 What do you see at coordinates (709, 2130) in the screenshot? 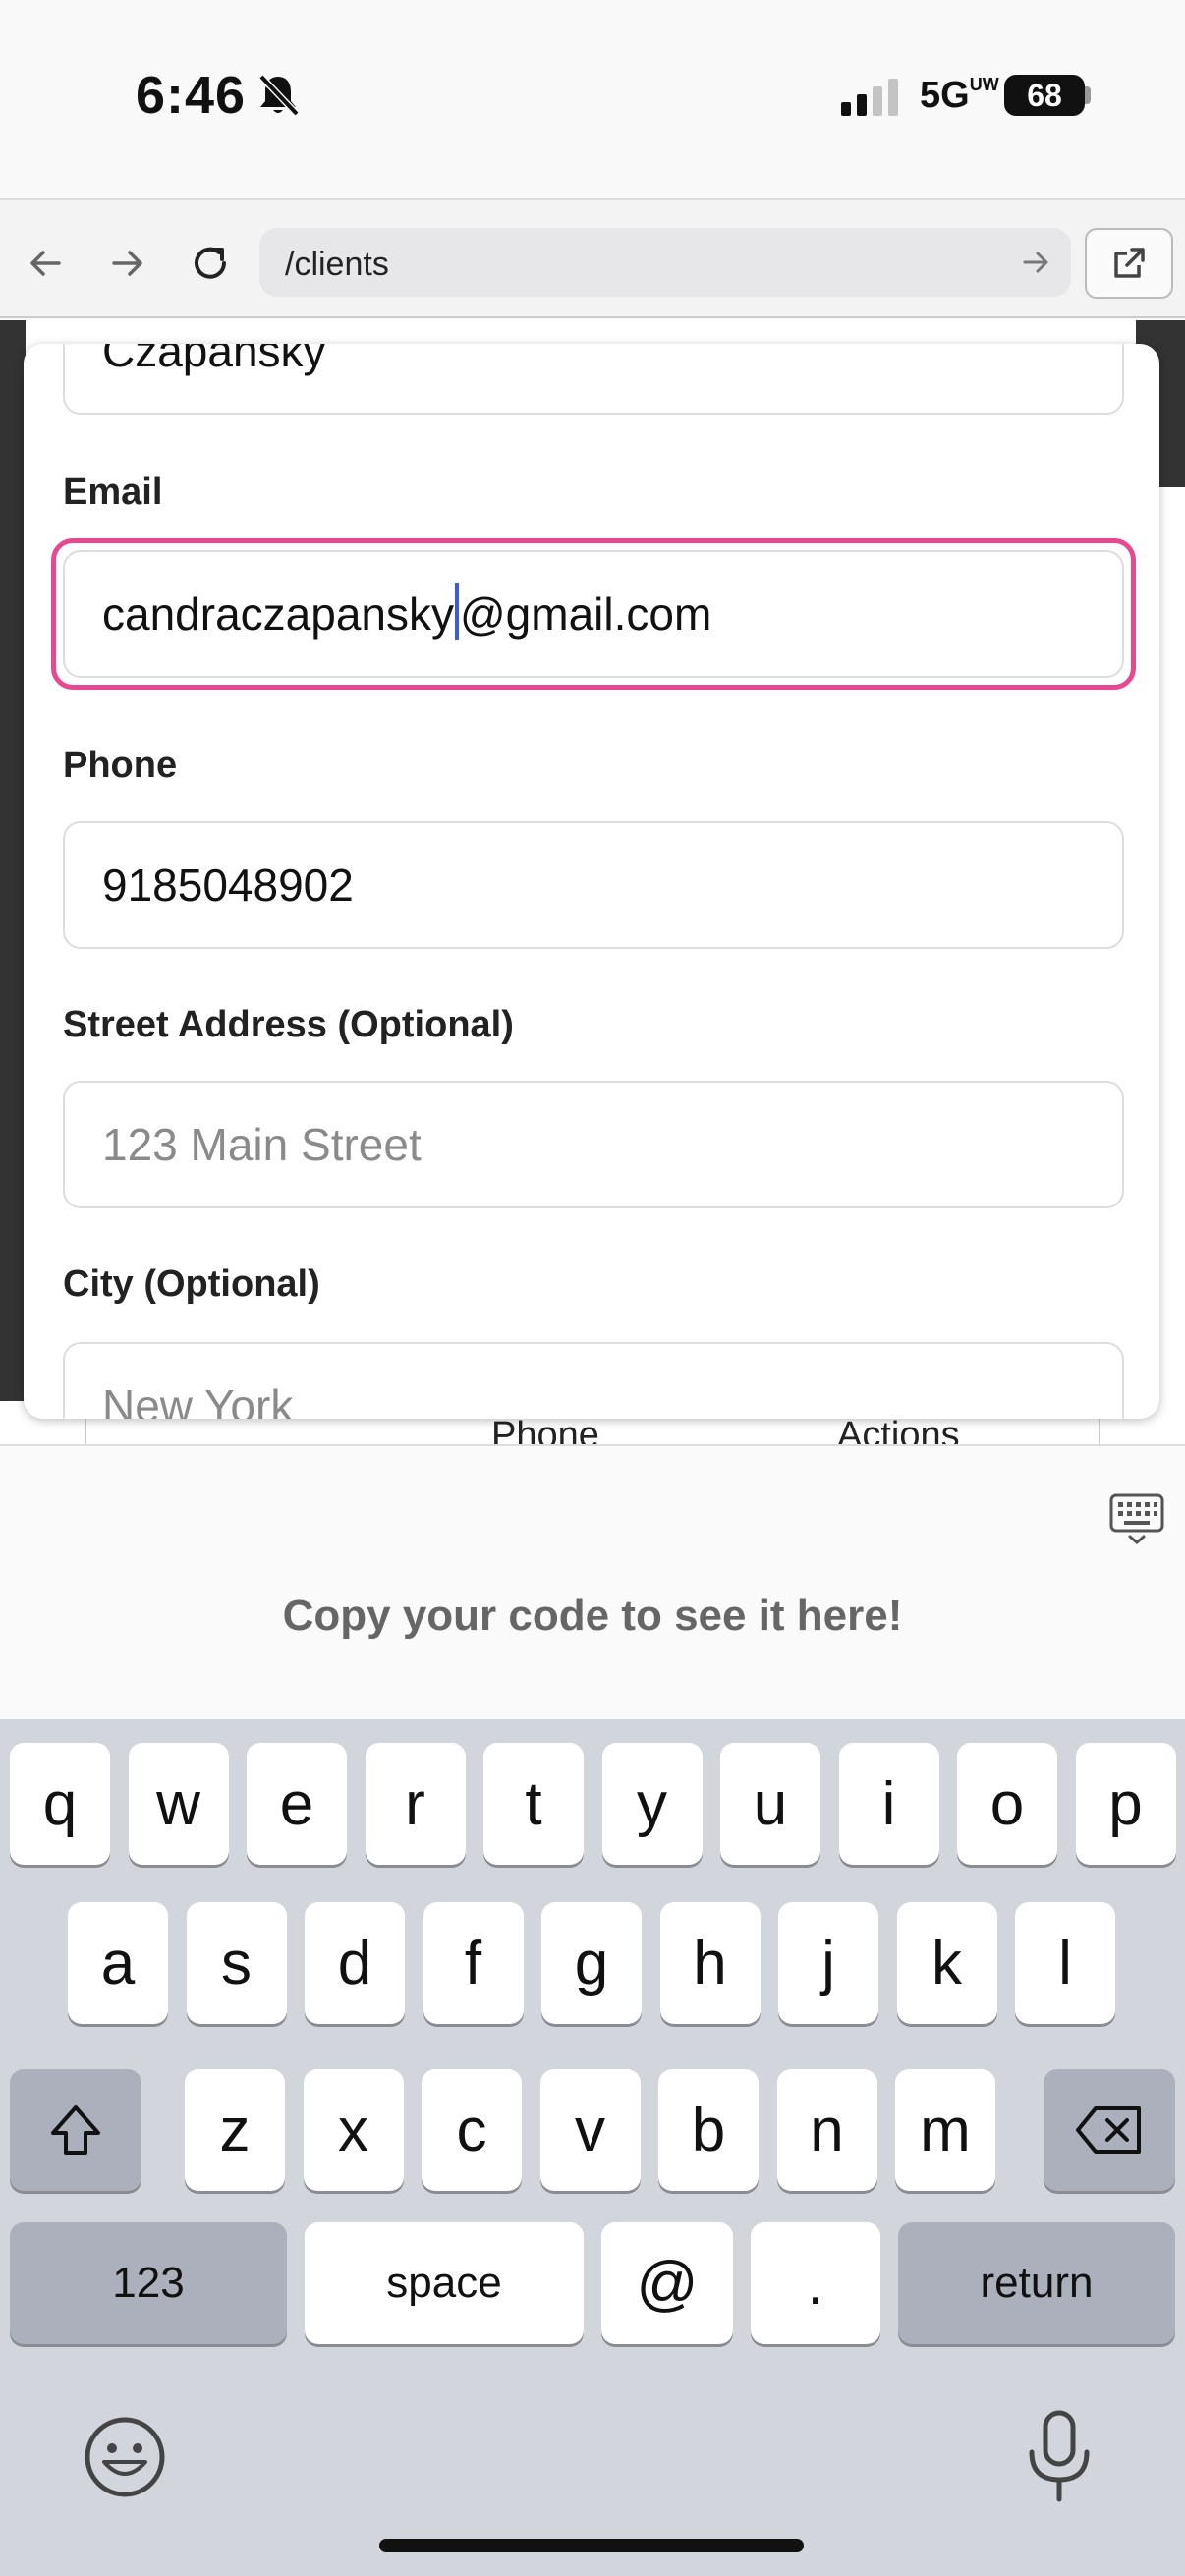
I see `key-b: b` at bounding box center [709, 2130].